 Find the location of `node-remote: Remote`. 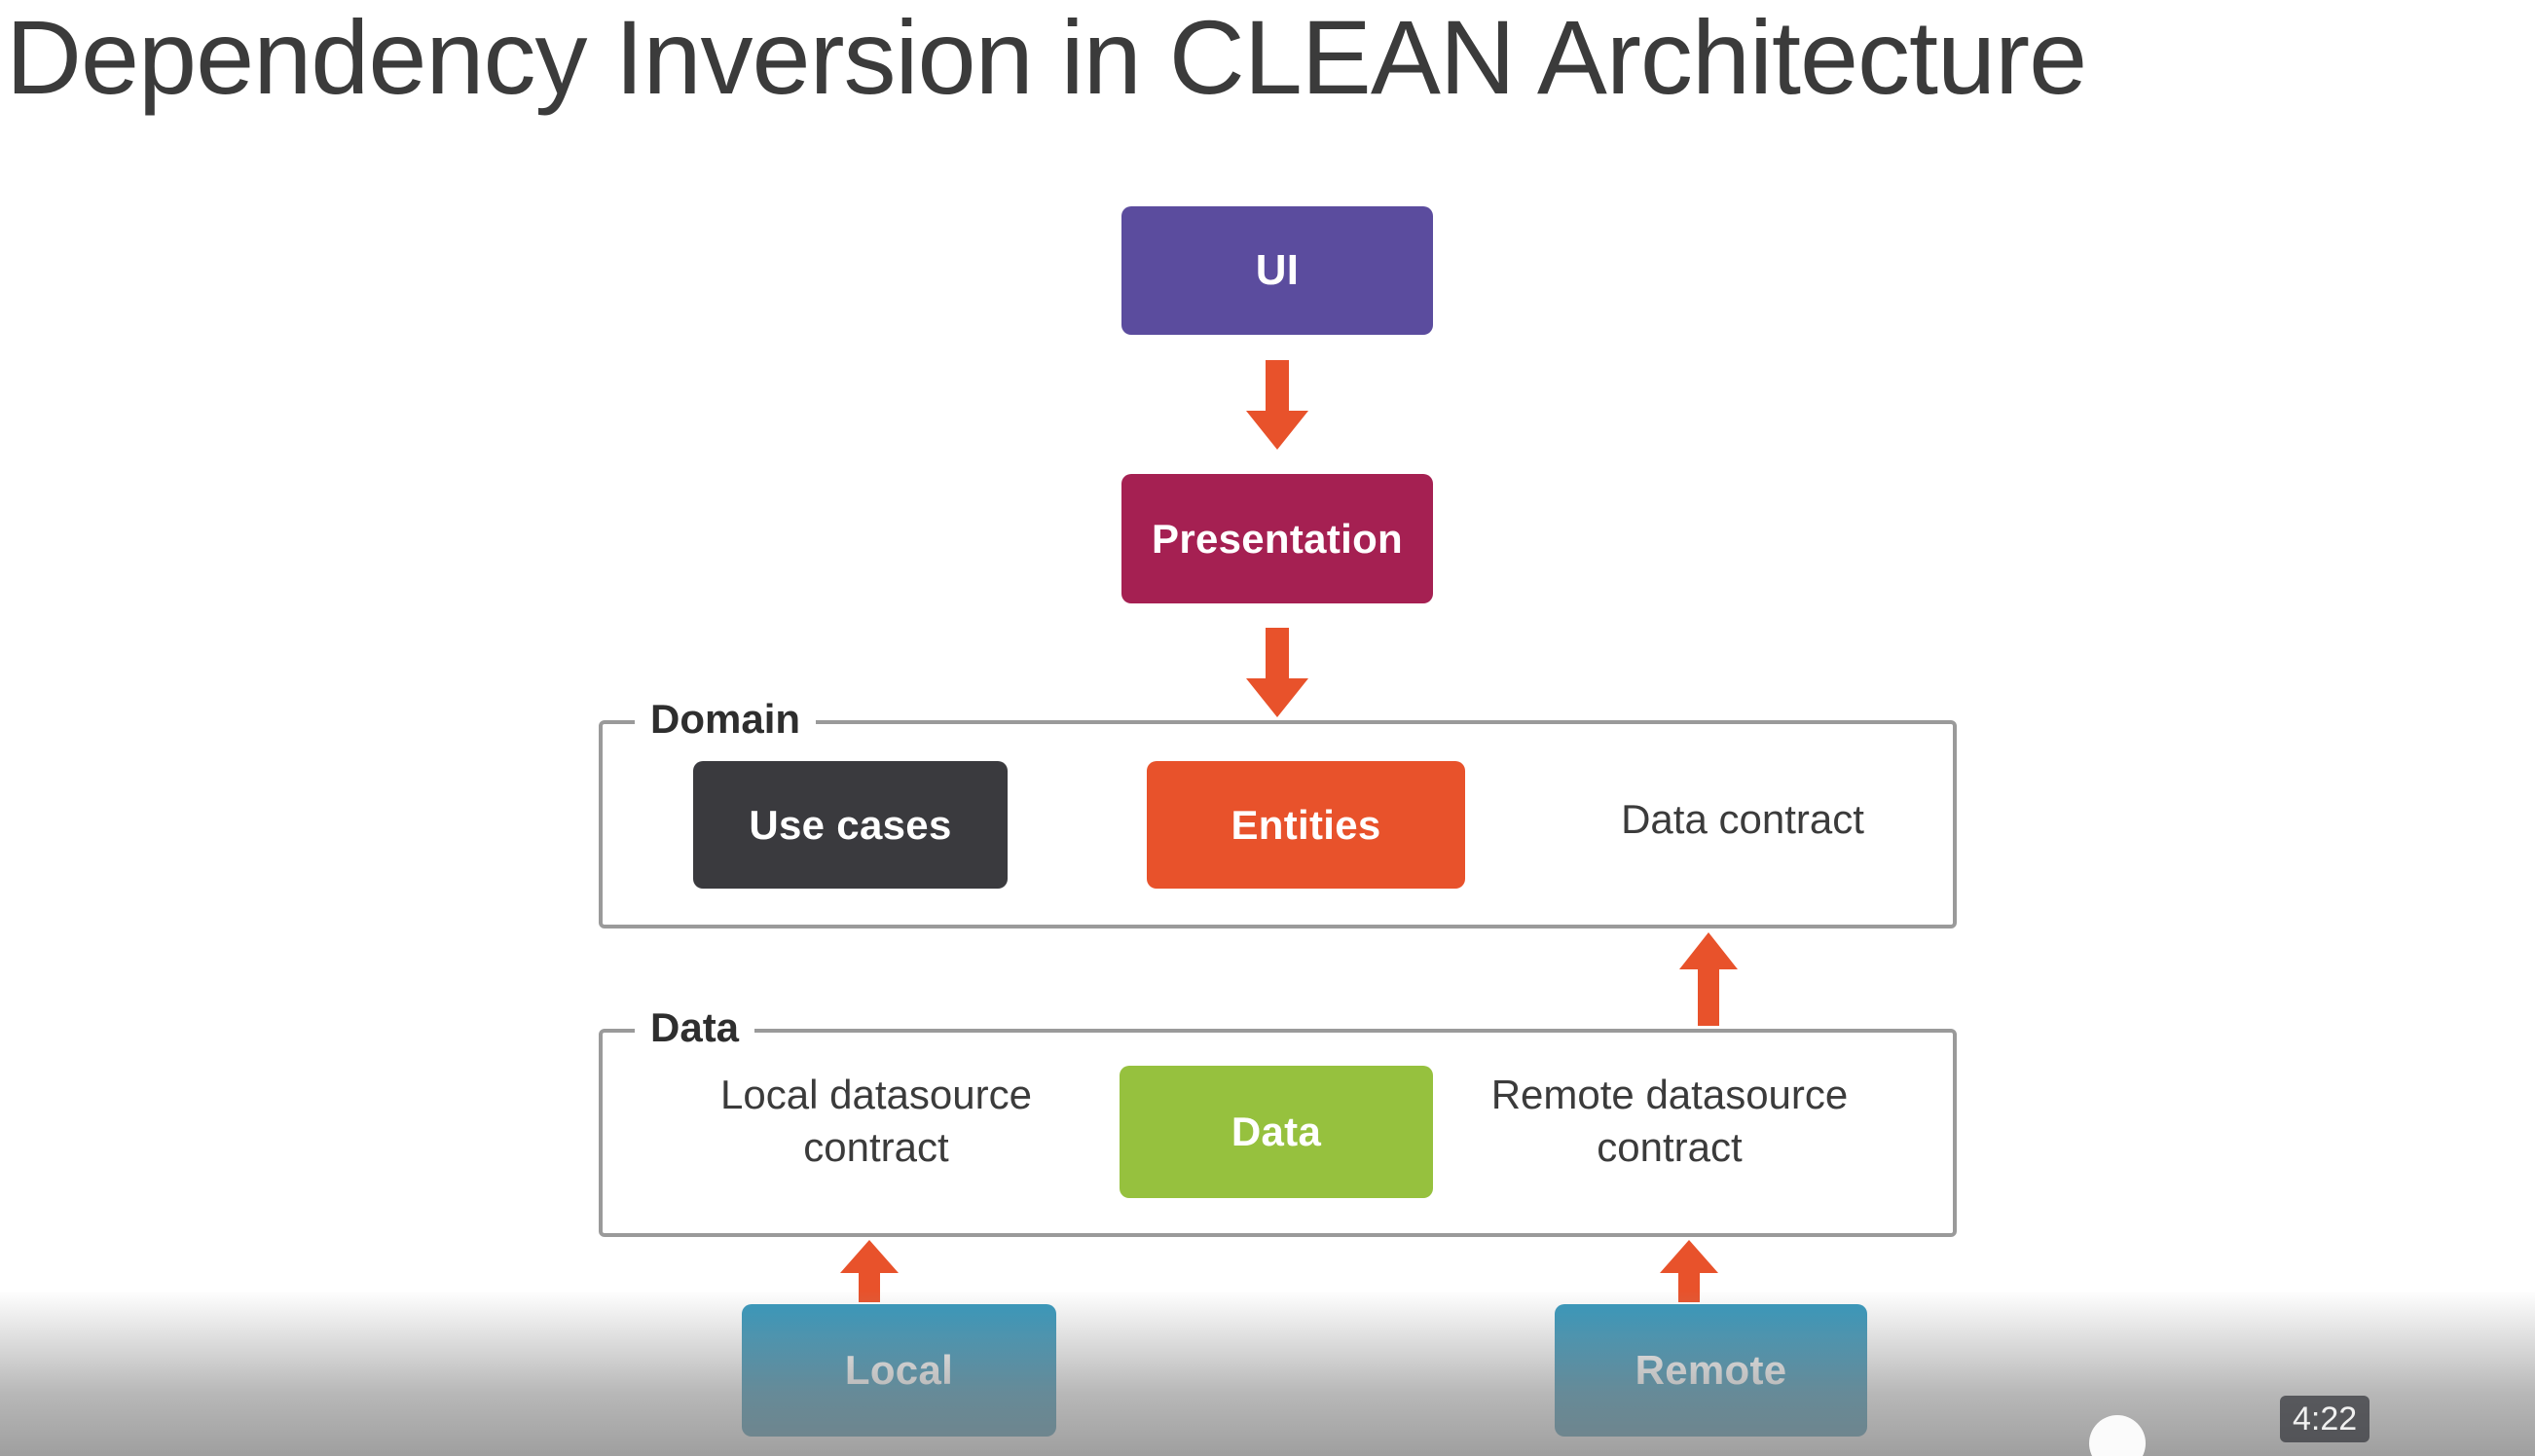

node-remote: Remote is located at coordinates (1711, 1370).